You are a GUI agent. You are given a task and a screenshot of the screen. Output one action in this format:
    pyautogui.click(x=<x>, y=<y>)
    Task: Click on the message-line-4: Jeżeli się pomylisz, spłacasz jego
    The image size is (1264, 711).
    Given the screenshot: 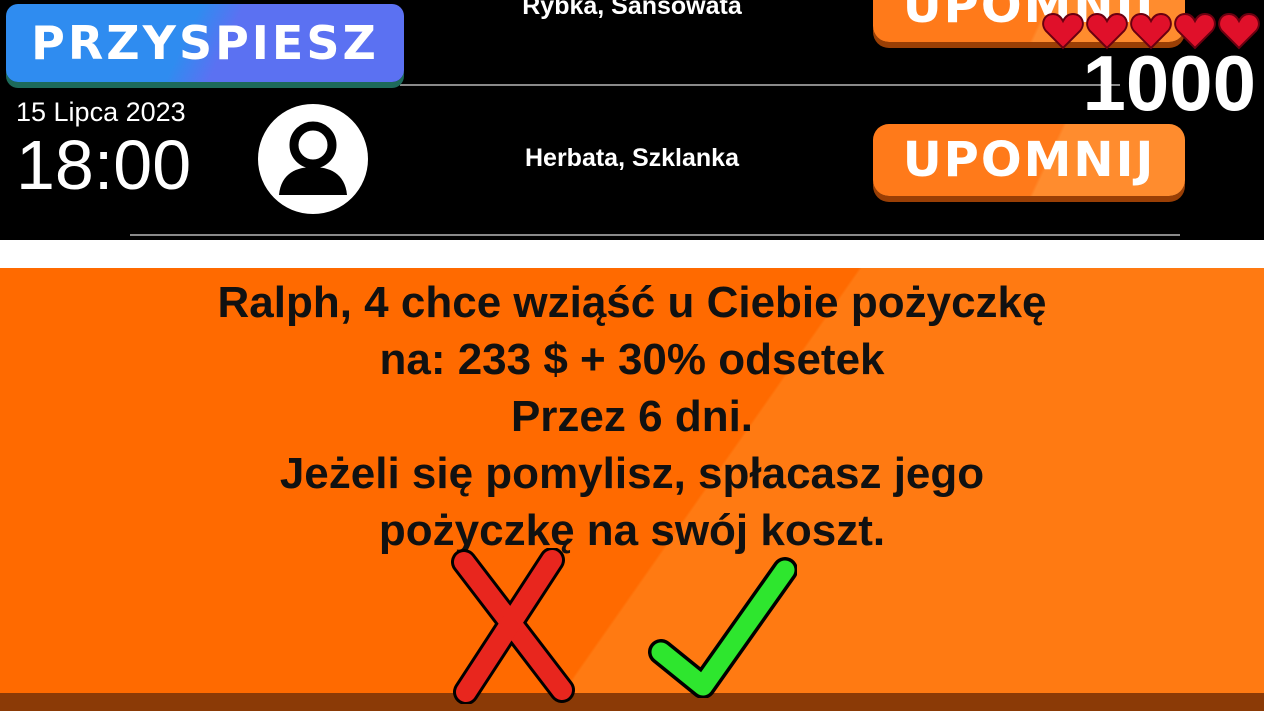 What is the action you would take?
    pyautogui.click(x=632, y=473)
    